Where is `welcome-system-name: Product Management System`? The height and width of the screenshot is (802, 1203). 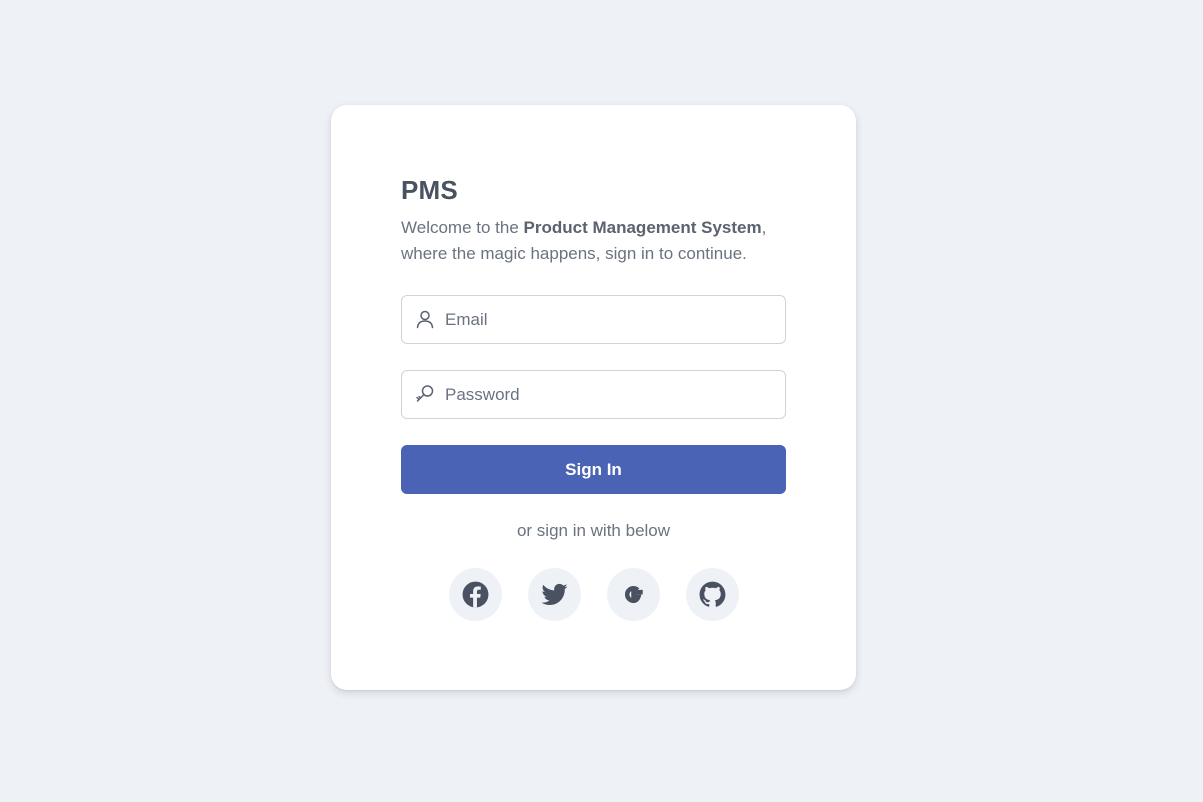
welcome-system-name: Product Management System is located at coordinates (642, 227).